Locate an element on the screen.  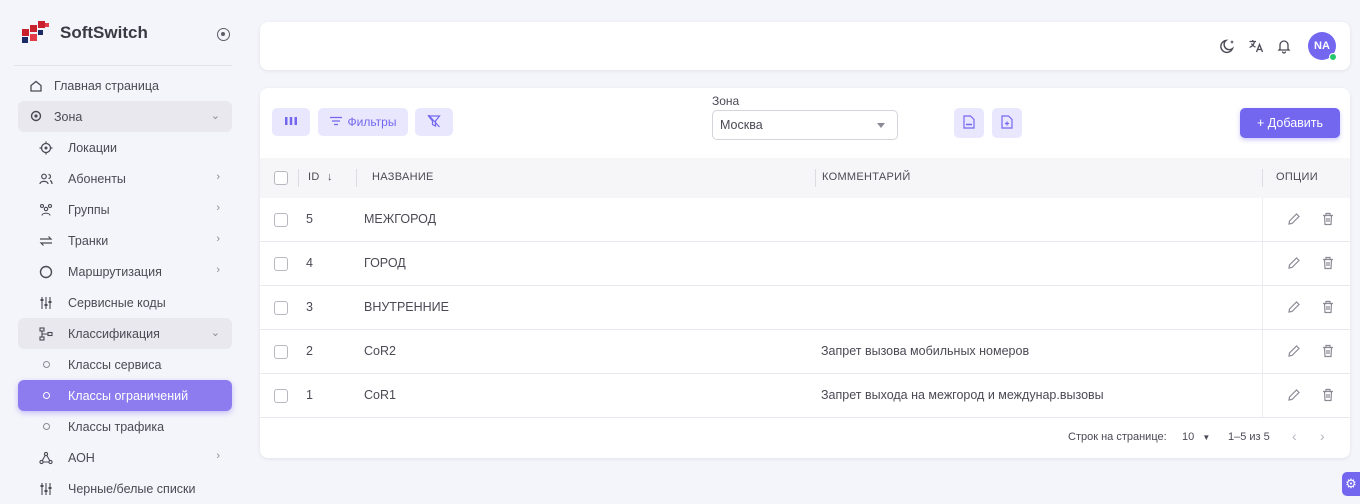
sidebar-item-label: Классы трафика is located at coordinates (116, 426).